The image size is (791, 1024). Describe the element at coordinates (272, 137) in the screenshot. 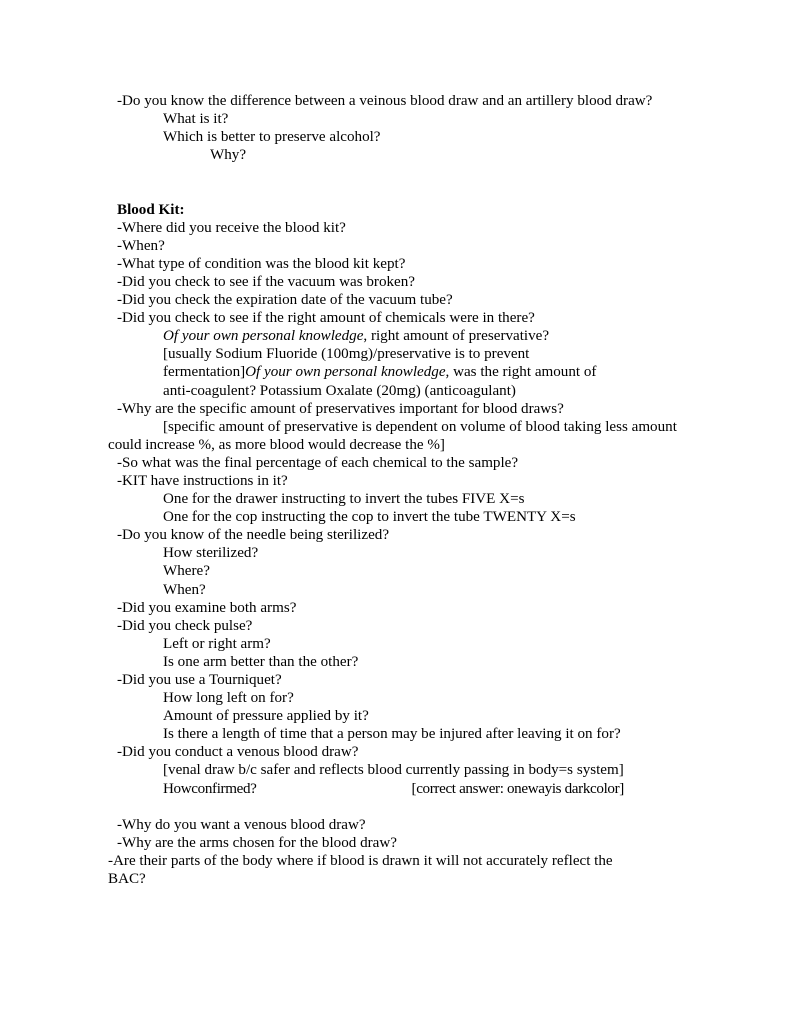

I see `question-sub-line: Which is better to preserve alcohol?` at that location.